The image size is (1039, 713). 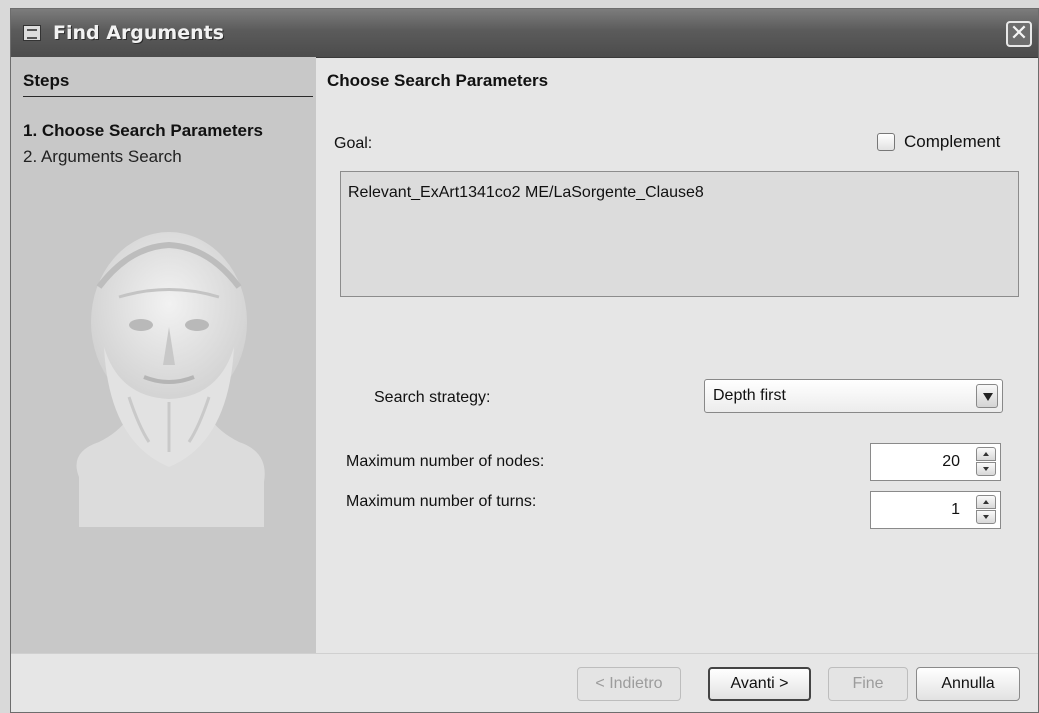 What do you see at coordinates (32, 33) in the screenshot?
I see `java-app-icon` at bounding box center [32, 33].